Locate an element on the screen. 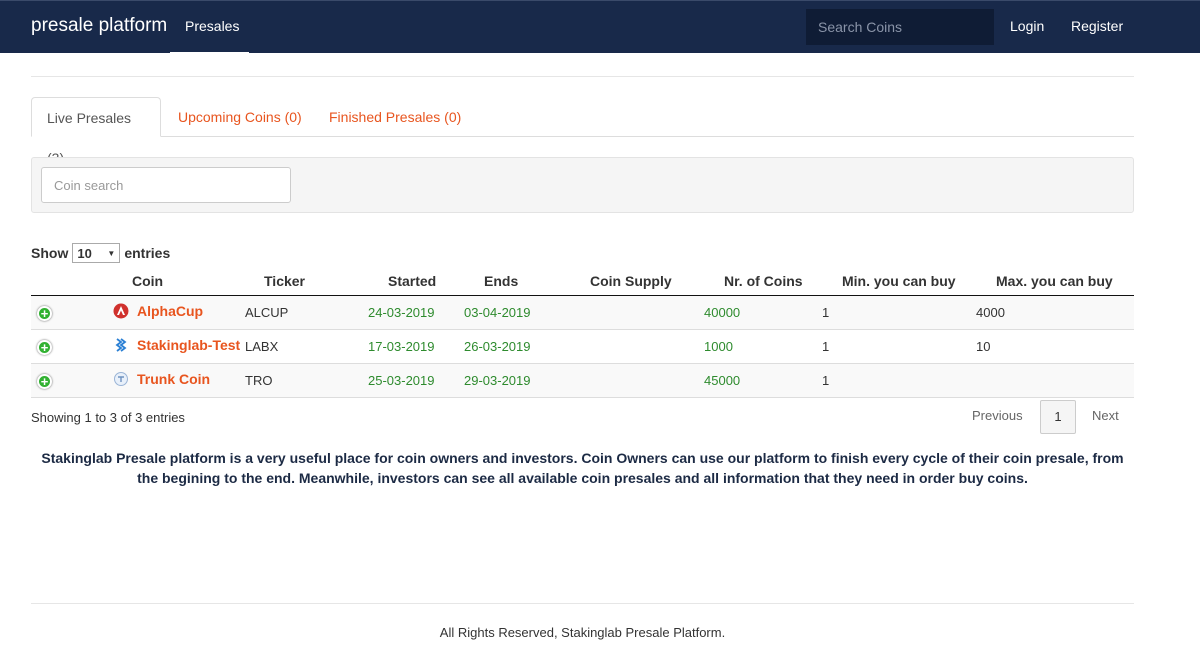  ends-cell: 29-03-2019 is located at coordinates (497, 380).